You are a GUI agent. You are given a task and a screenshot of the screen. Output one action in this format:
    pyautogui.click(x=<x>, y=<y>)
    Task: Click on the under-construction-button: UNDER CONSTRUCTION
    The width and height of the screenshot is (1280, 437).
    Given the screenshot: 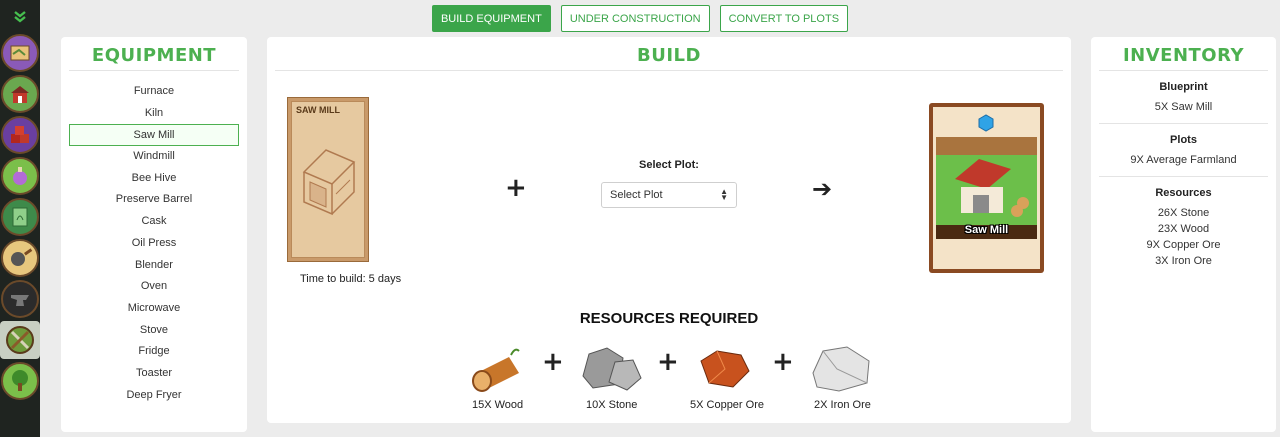 What is the action you would take?
    pyautogui.click(x=635, y=18)
    